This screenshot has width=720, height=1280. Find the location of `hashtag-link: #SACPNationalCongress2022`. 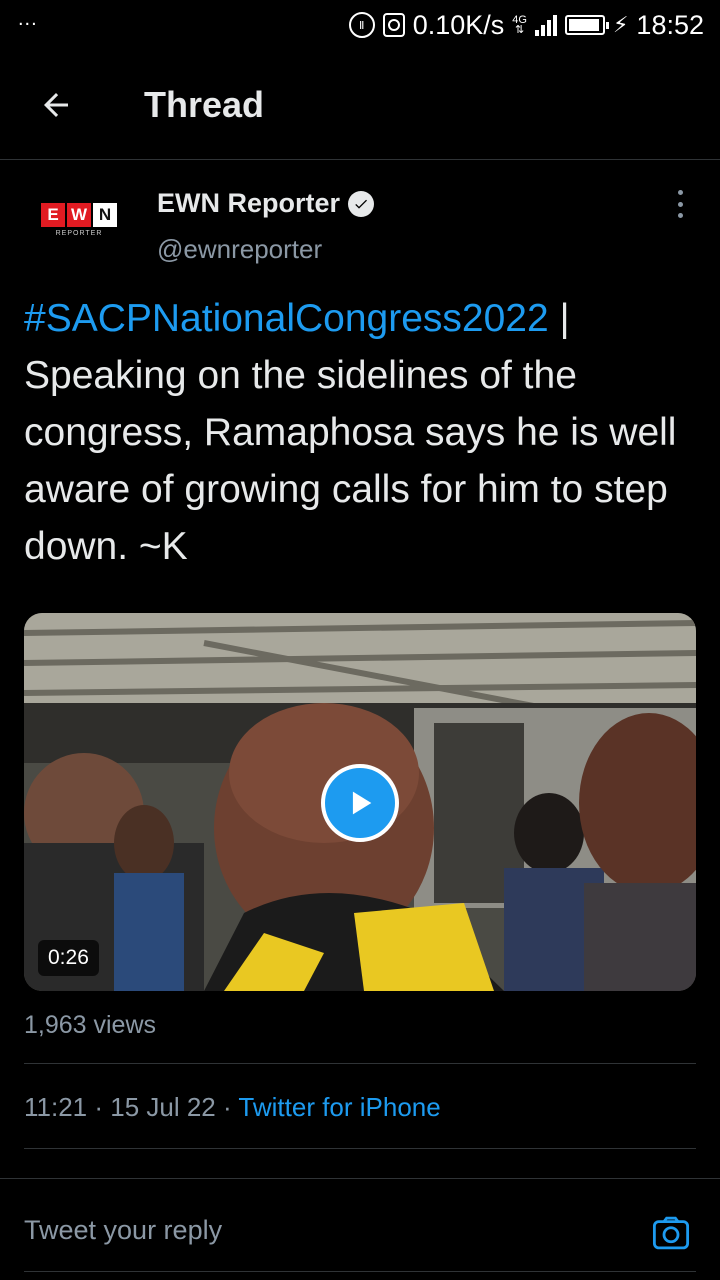

hashtag-link: #SACPNationalCongress2022 is located at coordinates (286, 318).